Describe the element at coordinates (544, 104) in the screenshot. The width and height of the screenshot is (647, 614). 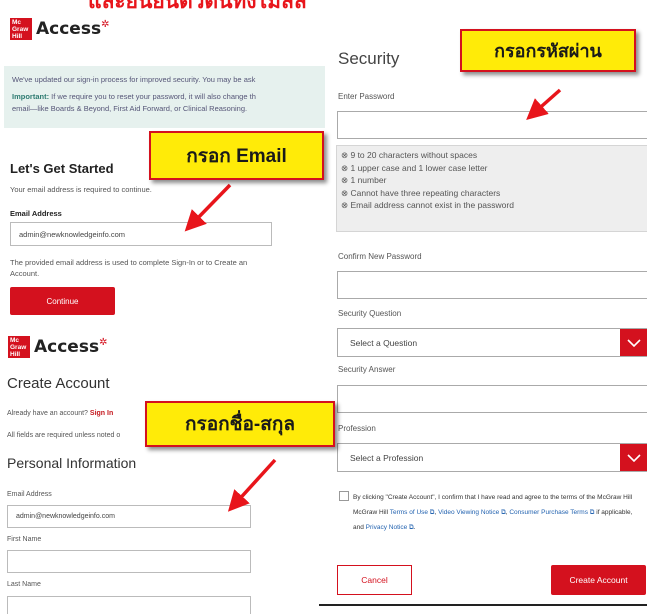
I see `password-arrow` at that location.